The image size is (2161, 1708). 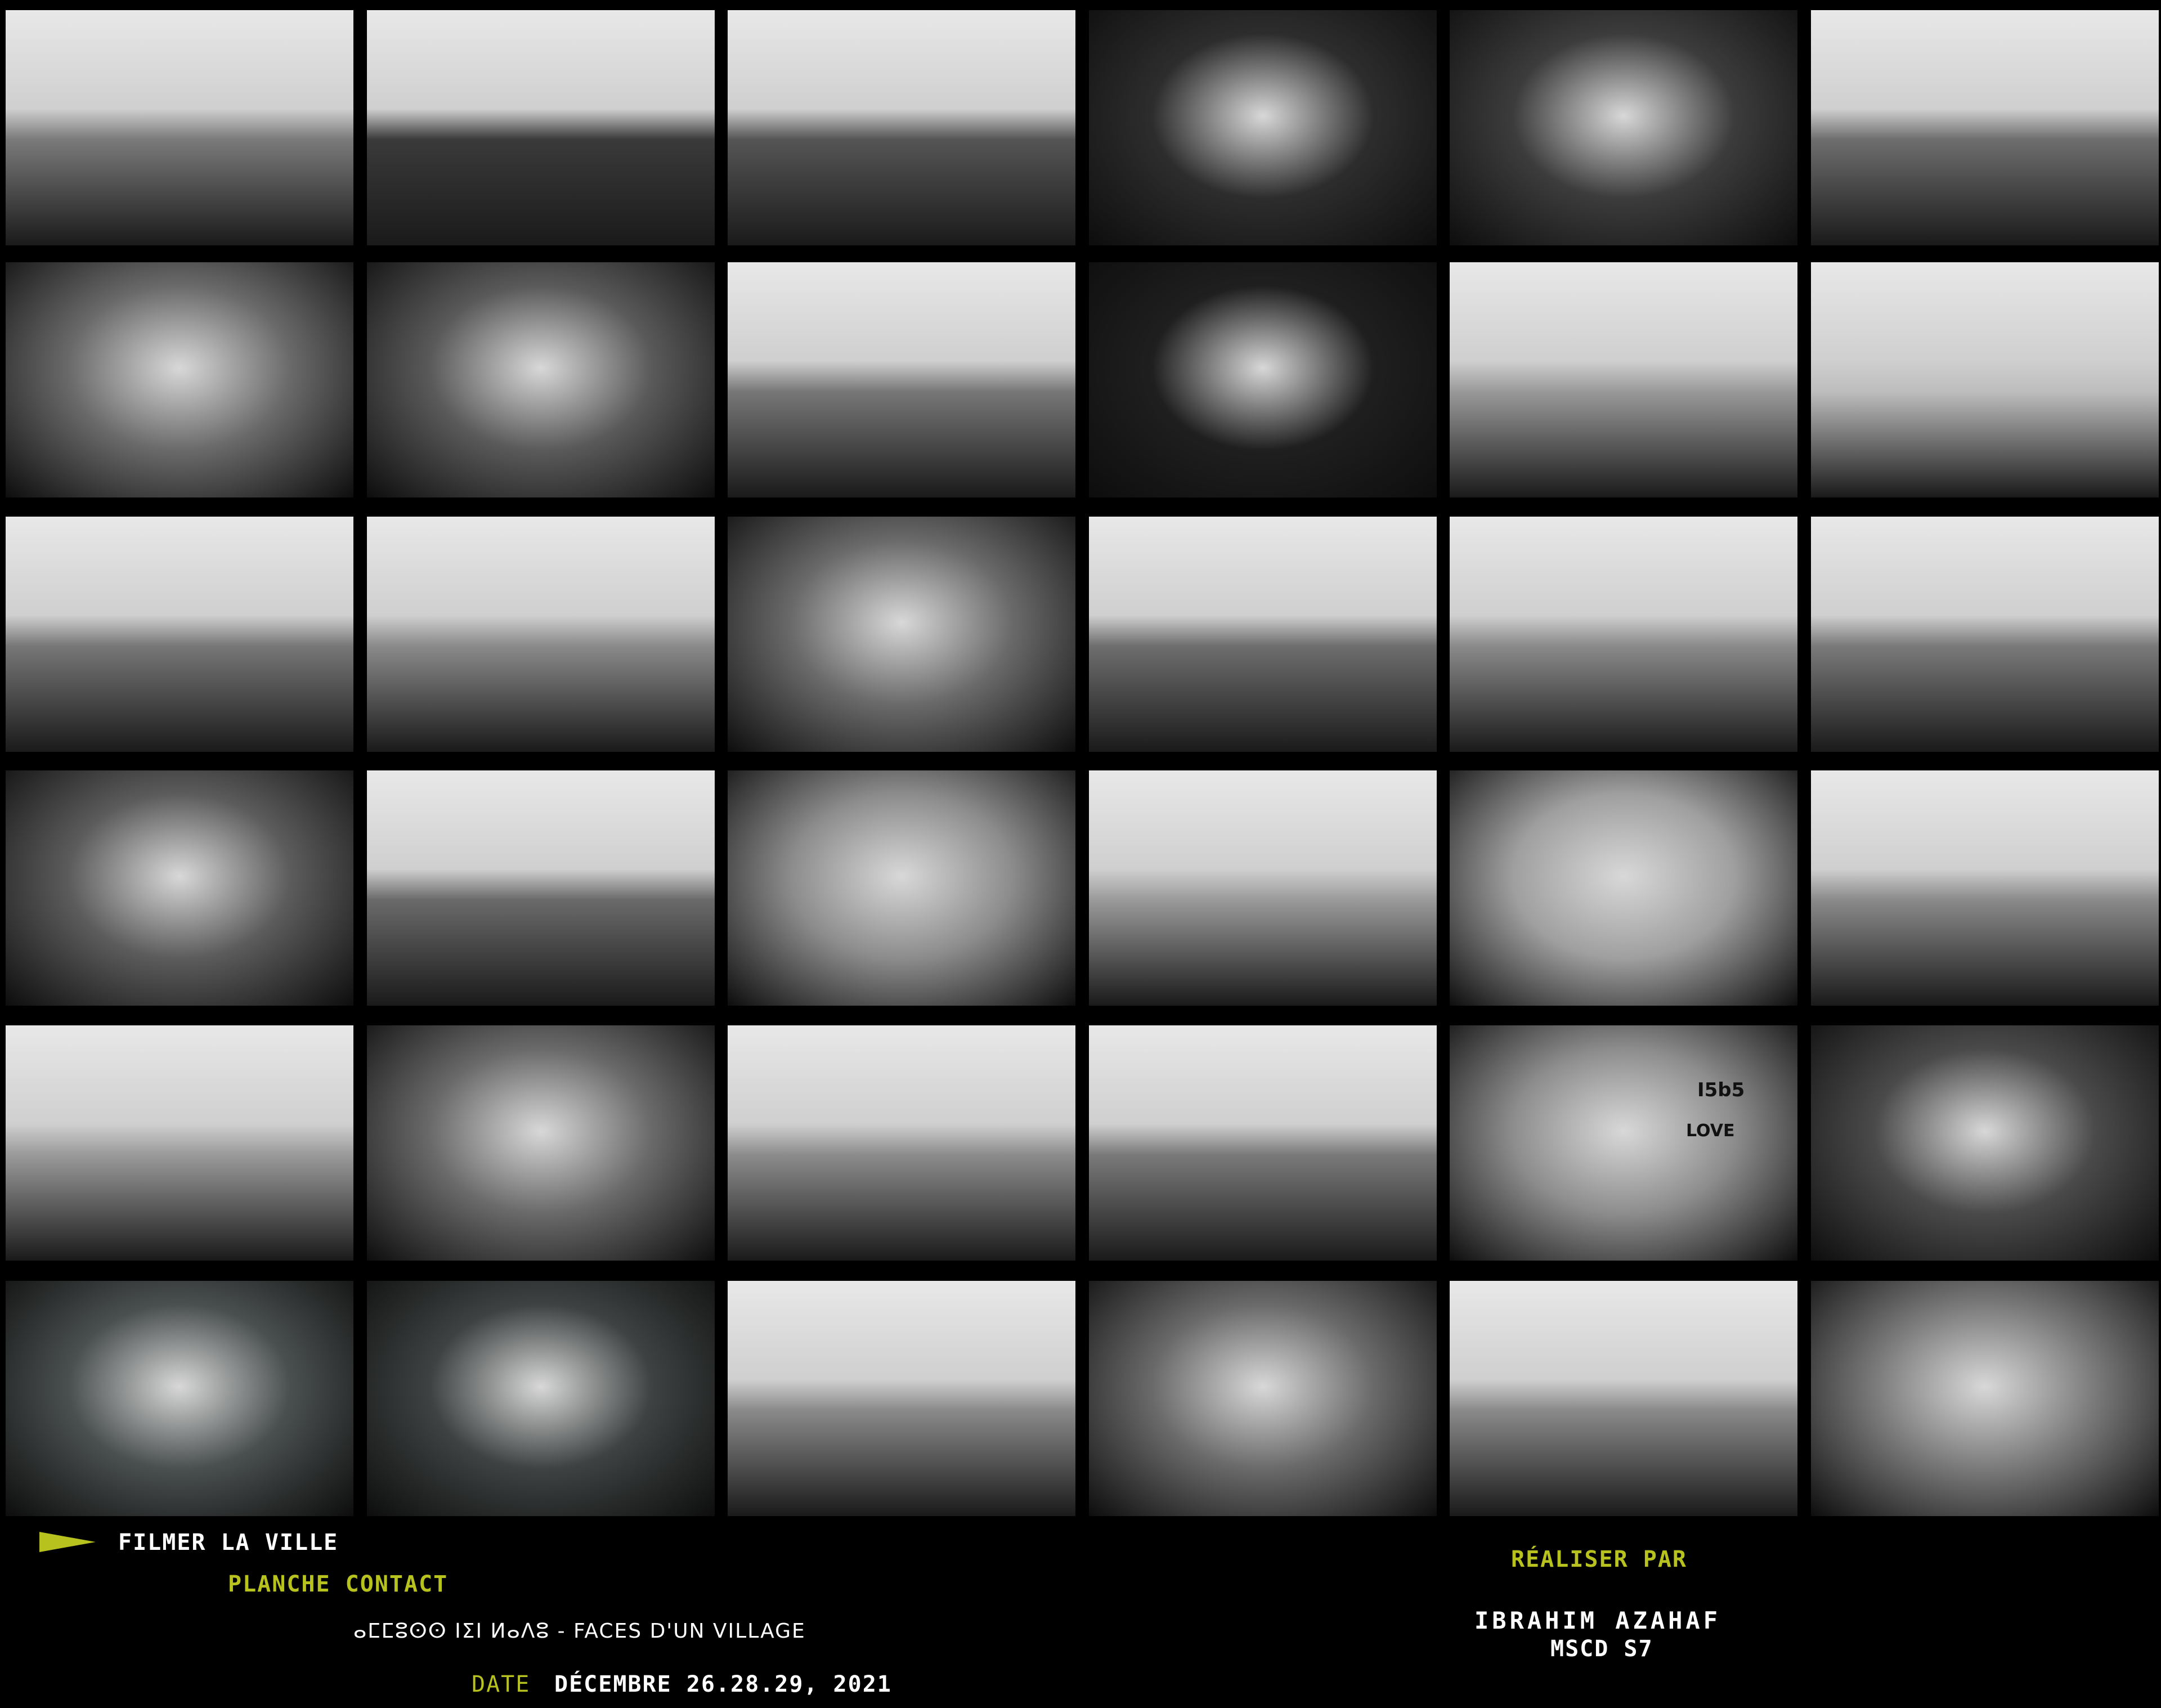 What do you see at coordinates (501, 1684) in the screenshot?
I see `date-label: DATE` at bounding box center [501, 1684].